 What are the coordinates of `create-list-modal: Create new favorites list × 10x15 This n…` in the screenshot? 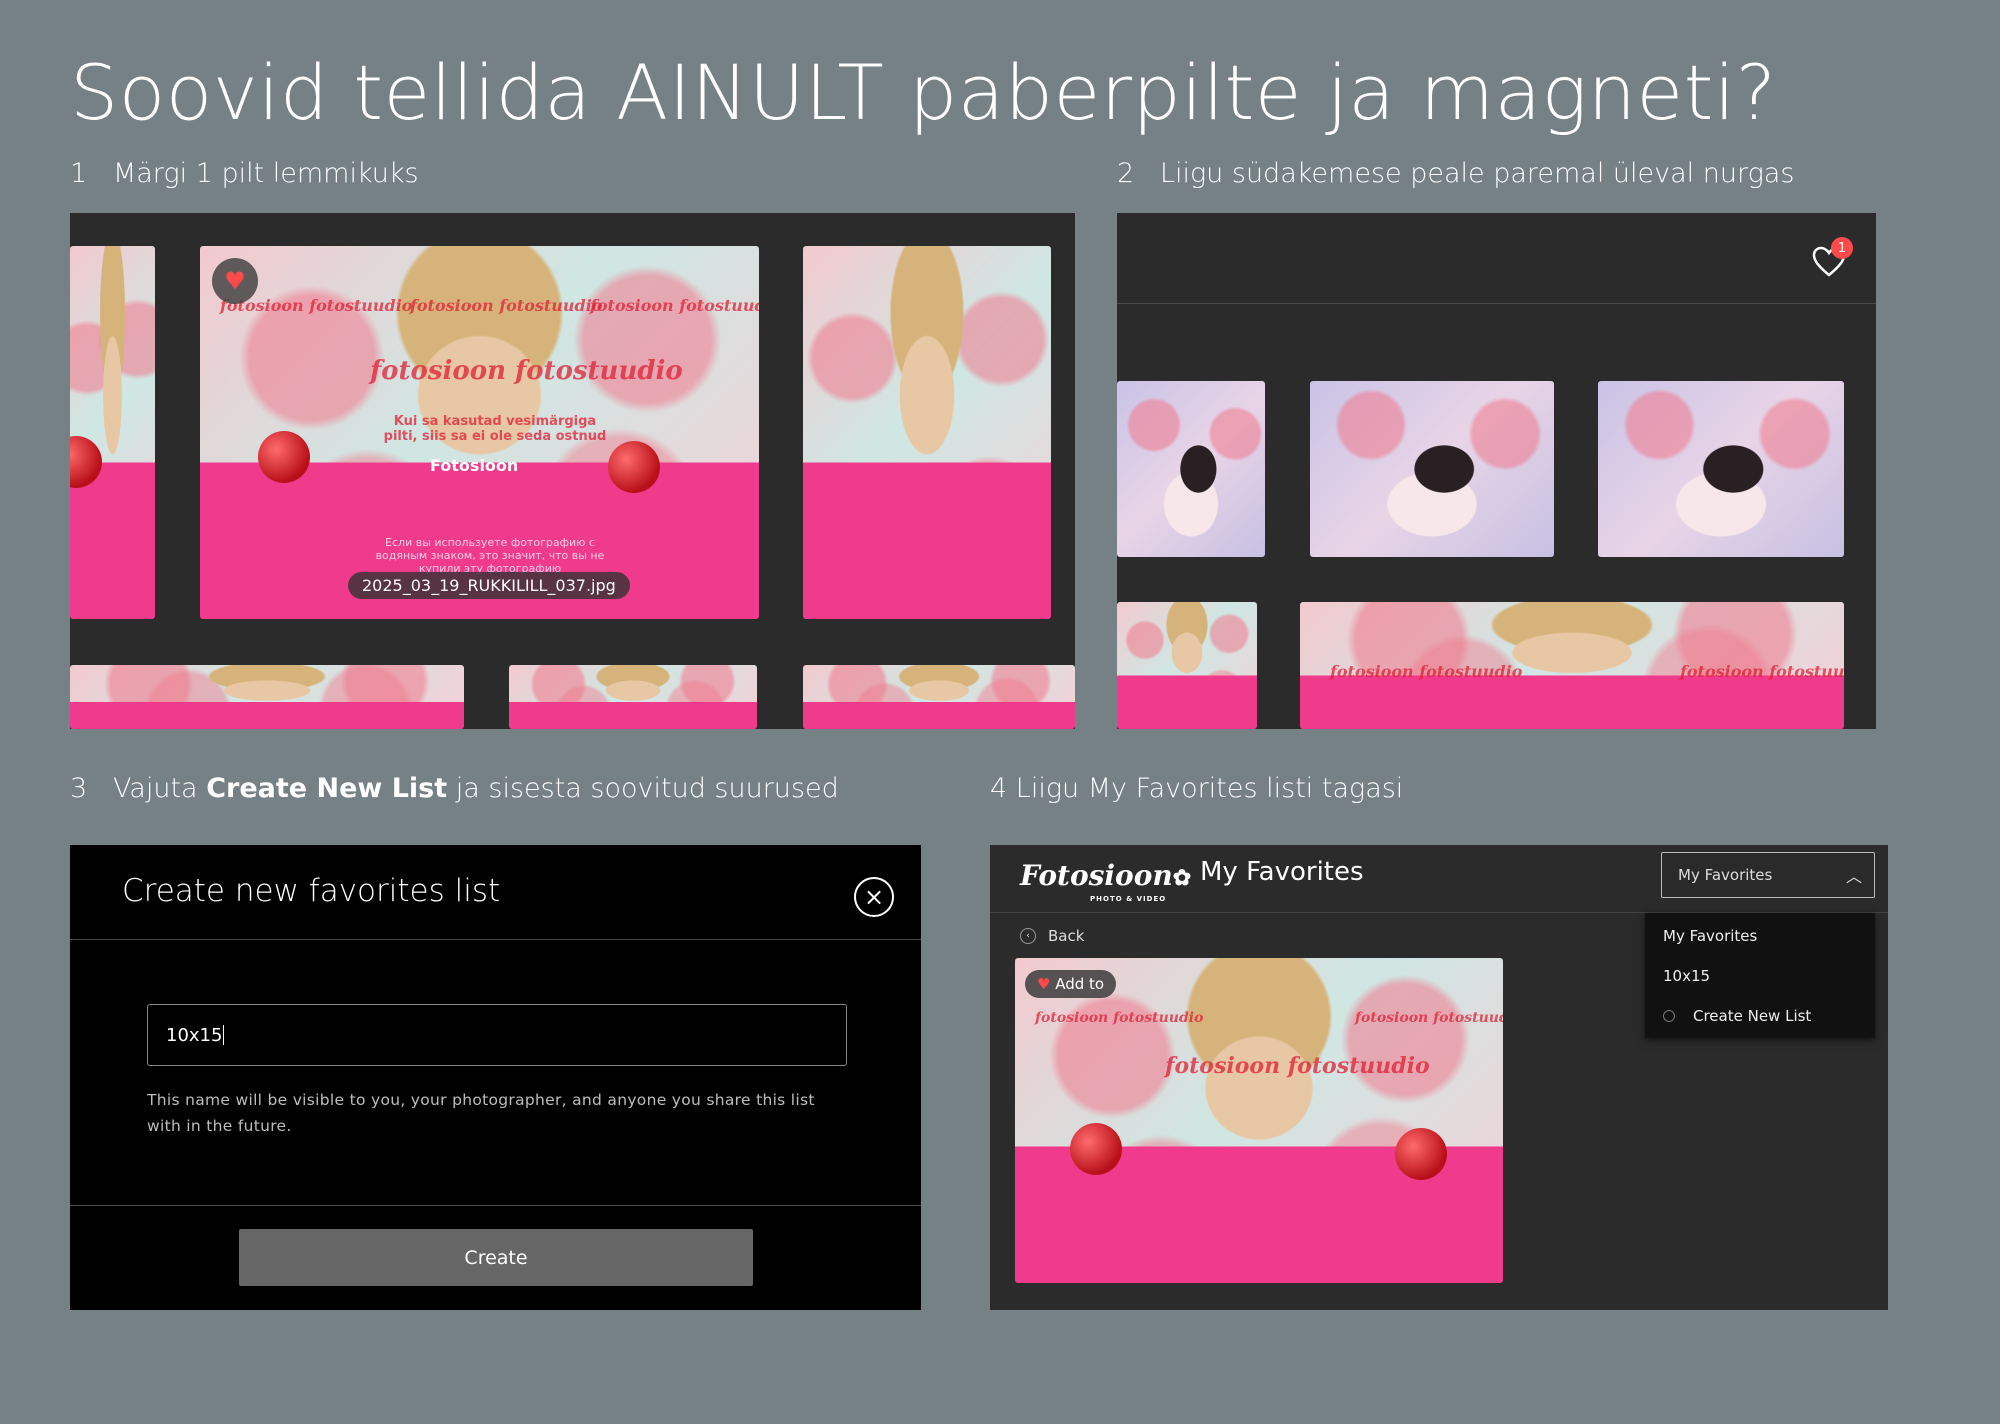 It's located at (495, 1077).